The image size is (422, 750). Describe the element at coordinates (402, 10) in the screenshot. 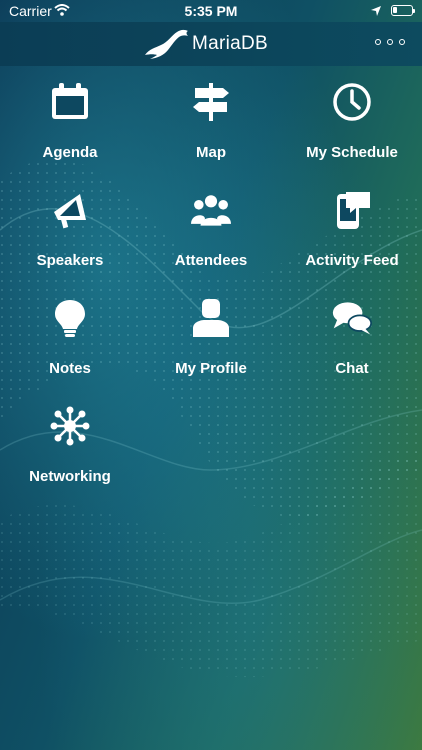

I see `battery-icon` at that location.